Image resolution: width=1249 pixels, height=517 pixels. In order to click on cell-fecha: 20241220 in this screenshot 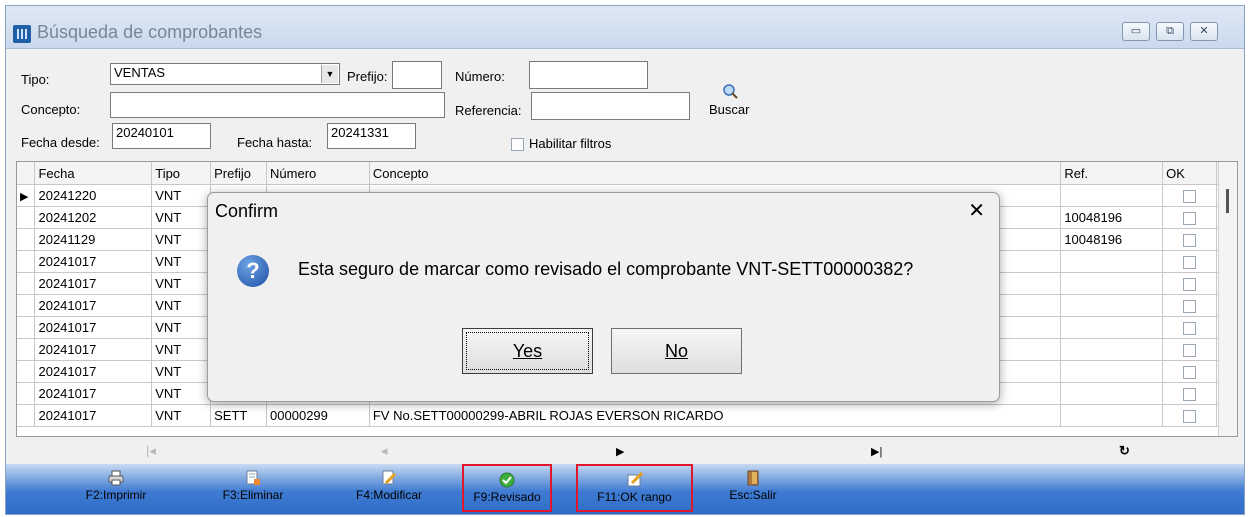, I will do `click(93, 195)`.